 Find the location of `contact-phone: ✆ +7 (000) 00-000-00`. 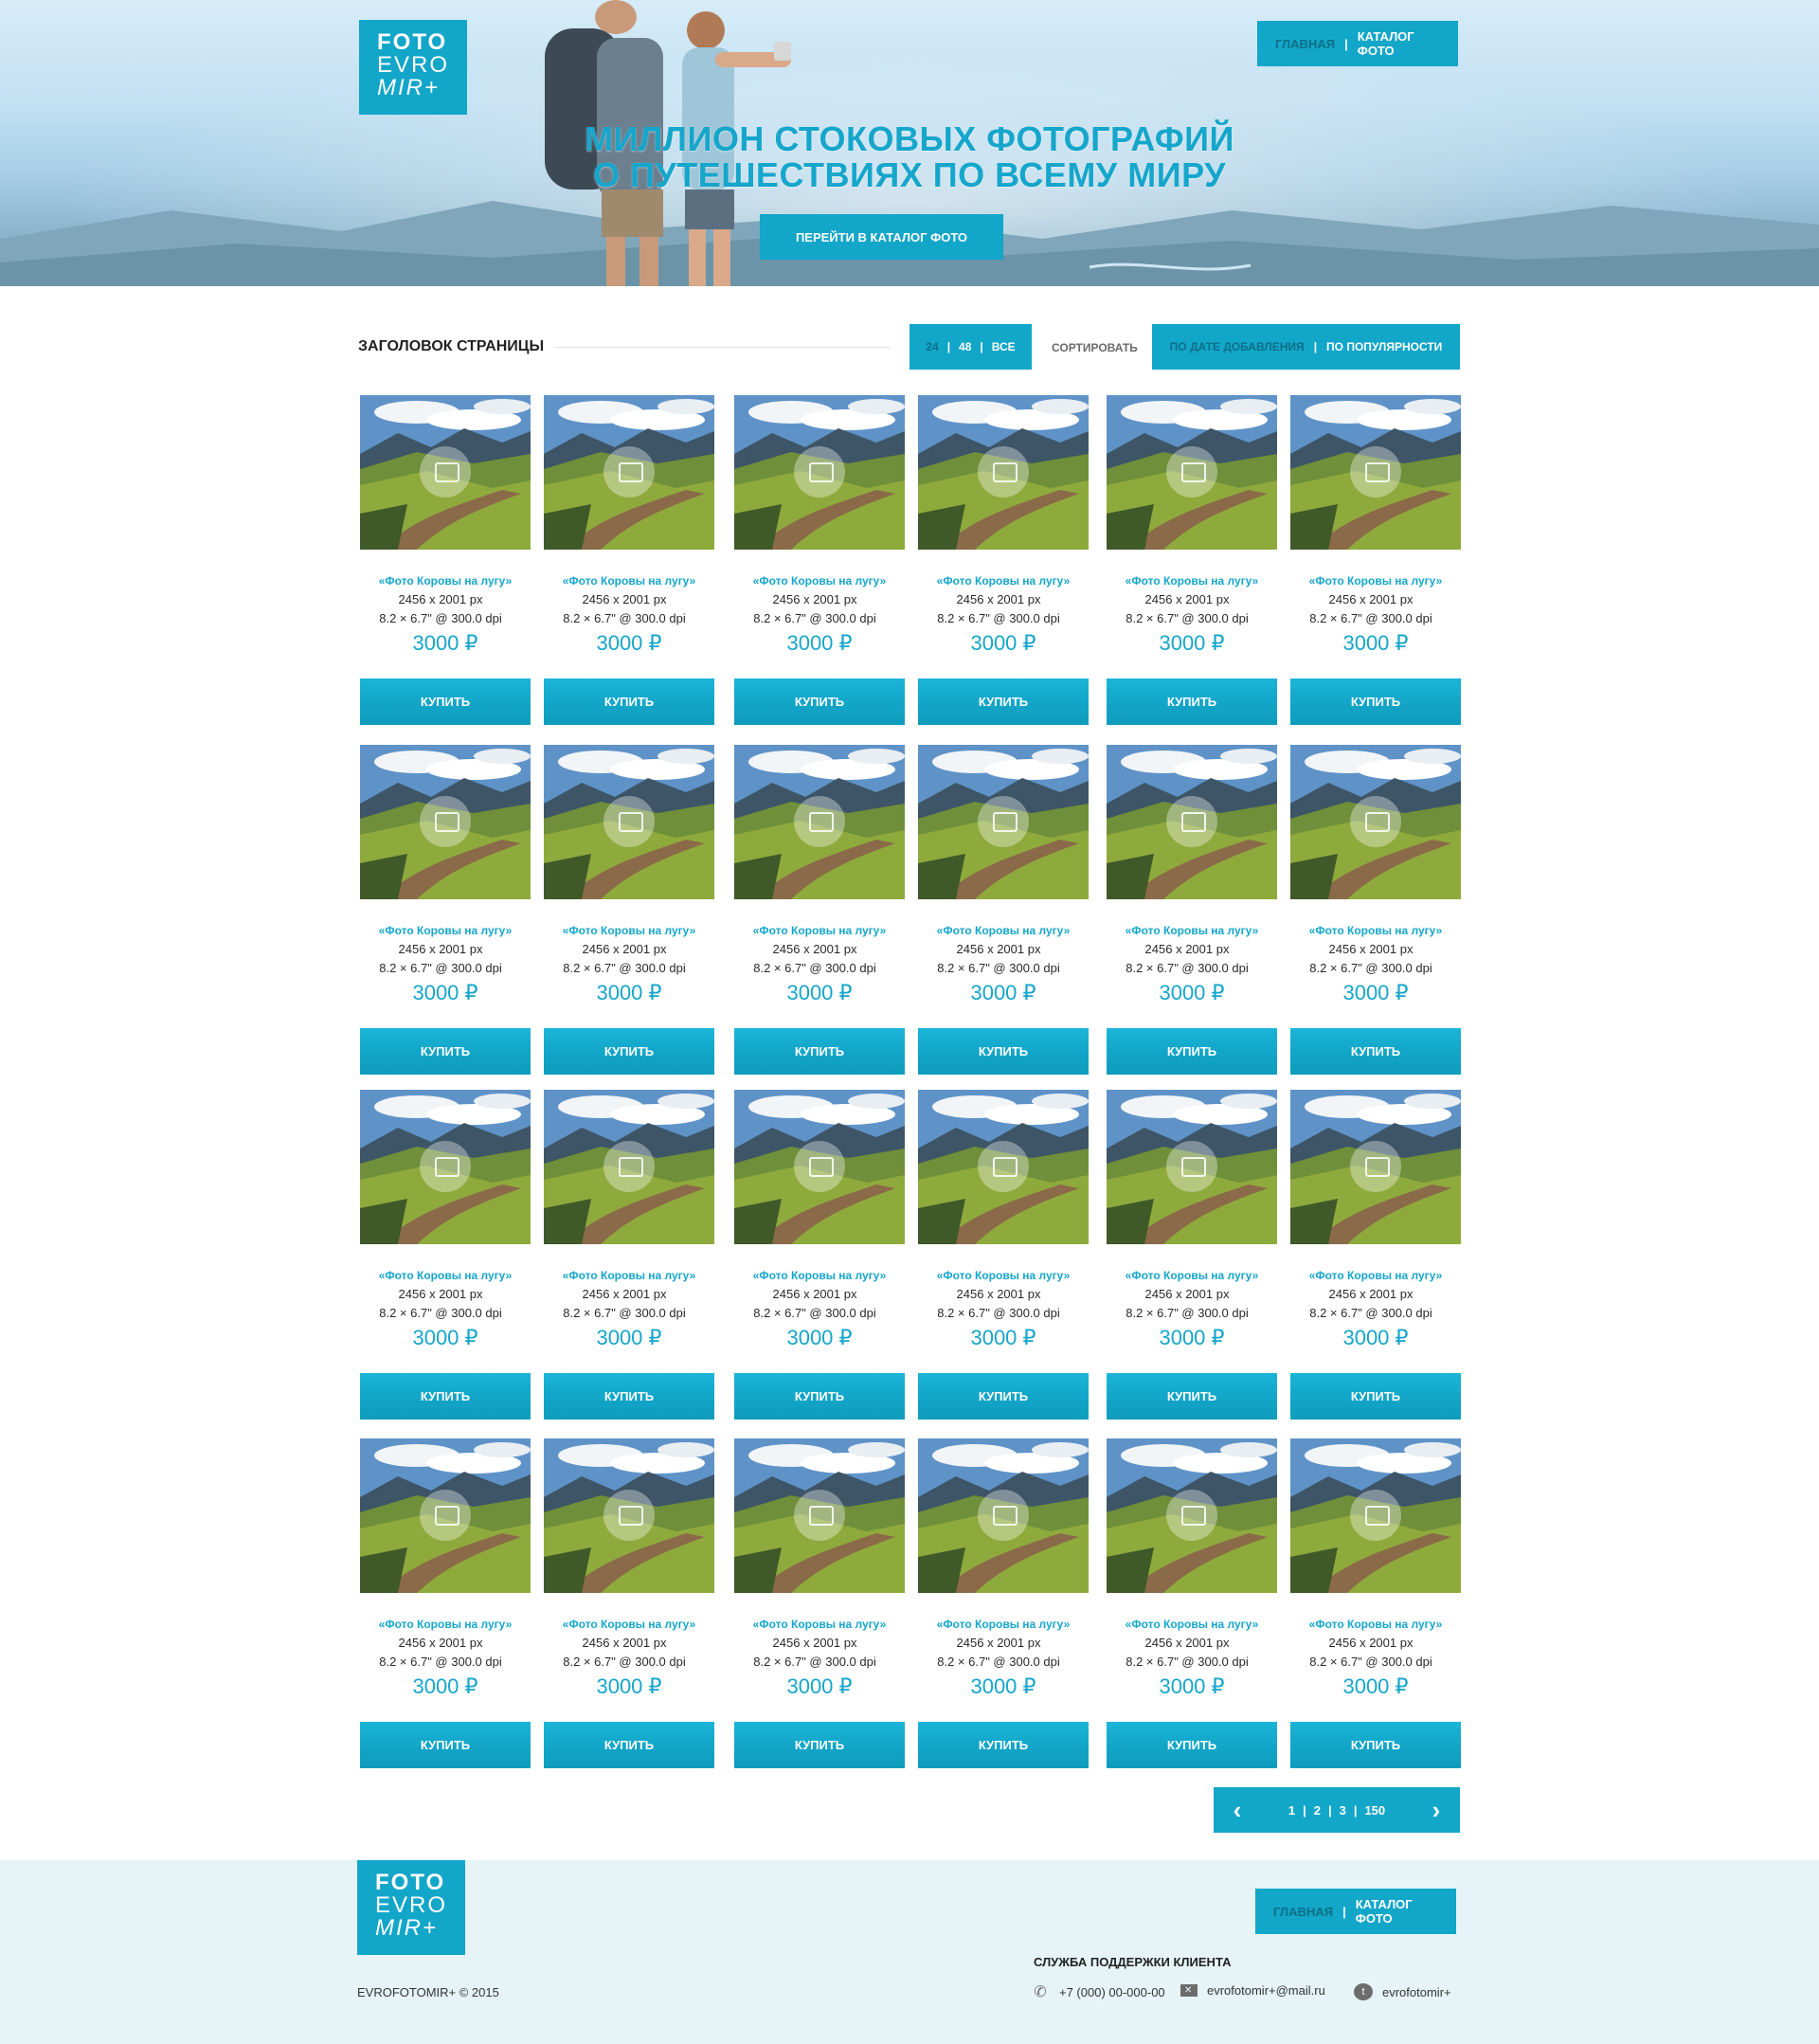

contact-phone: ✆ +7 (000) 00-000-00 is located at coordinates (1097, 1991).